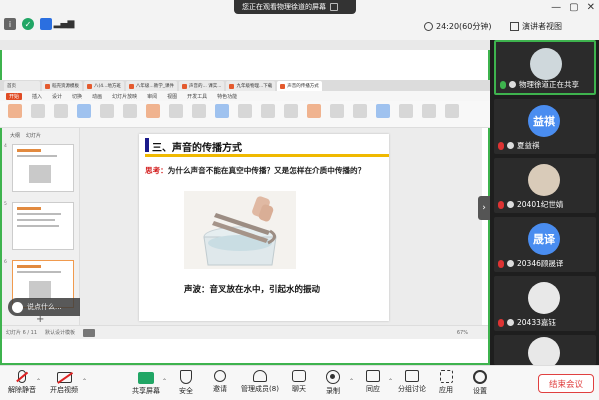 This screenshot has height=400, width=599. What do you see at coordinates (37, 96) in the screenshot?
I see `wps-menu-item: 插入` at bounding box center [37, 96].